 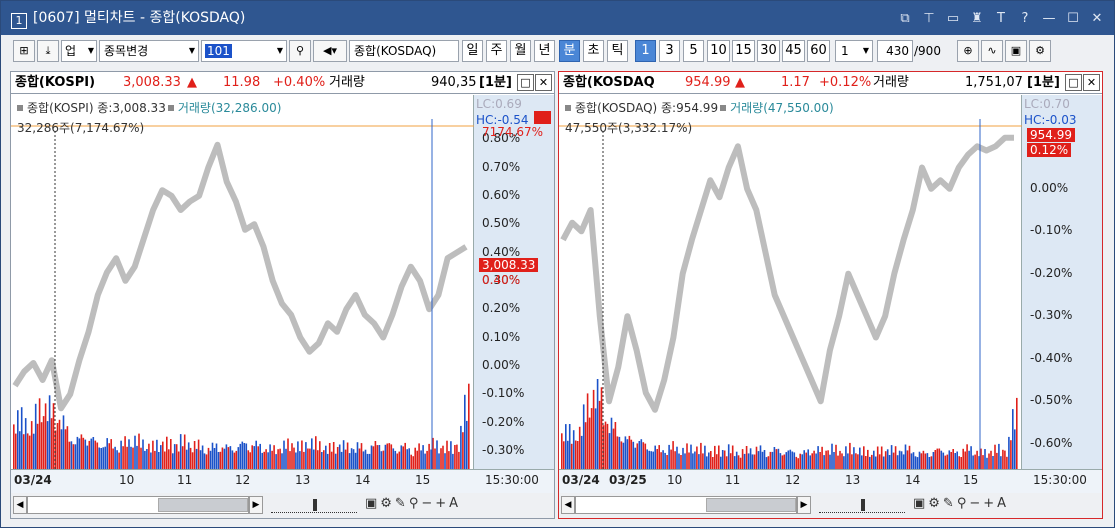 I want to click on period-month: 월, so click(x=520, y=51).